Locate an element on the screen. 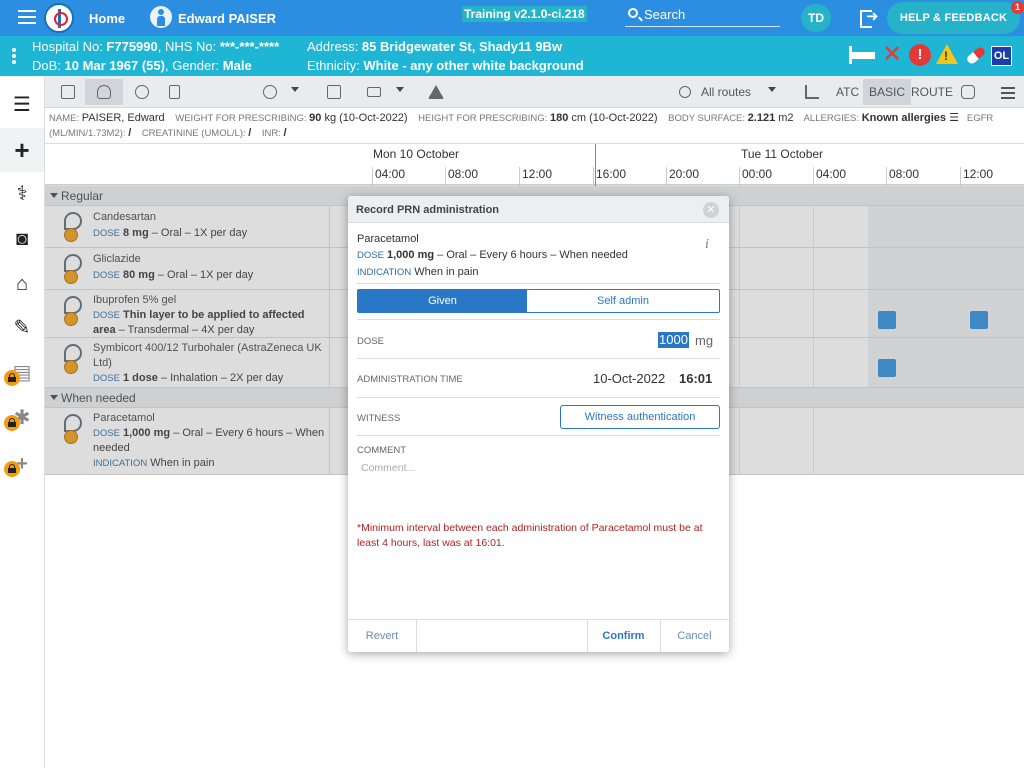  more-vert-icon is located at coordinates (14, 56).